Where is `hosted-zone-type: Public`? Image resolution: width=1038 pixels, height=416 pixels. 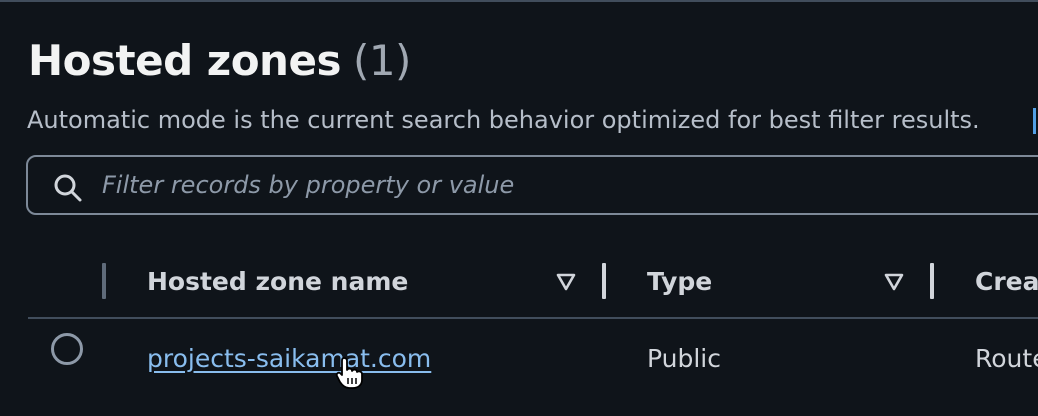
hosted-zone-type: Public is located at coordinates (684, 358).